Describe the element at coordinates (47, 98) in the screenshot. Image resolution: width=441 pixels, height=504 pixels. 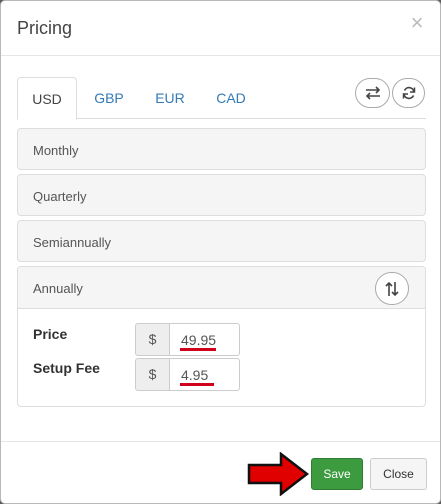
I see `tab-usd: USD` at that location.